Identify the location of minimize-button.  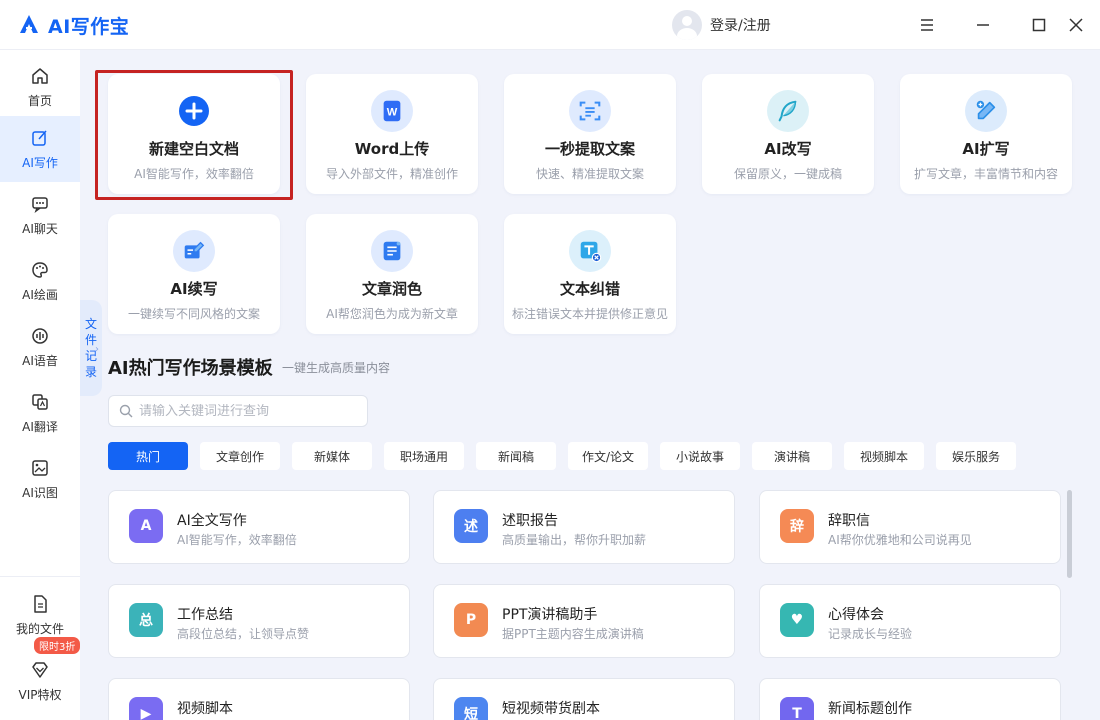
(983, 25).